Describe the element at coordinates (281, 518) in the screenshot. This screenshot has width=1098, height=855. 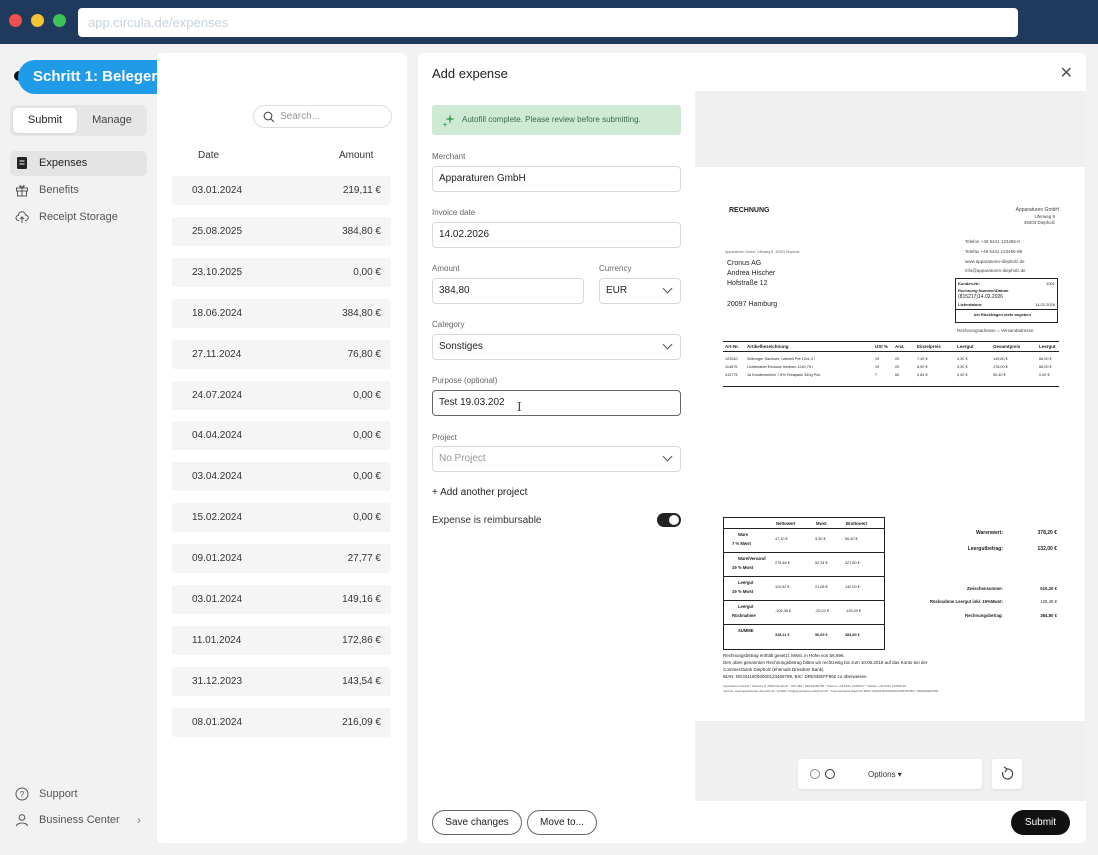
I see `table-row: 15.02.2024 0,00 €` at that location.